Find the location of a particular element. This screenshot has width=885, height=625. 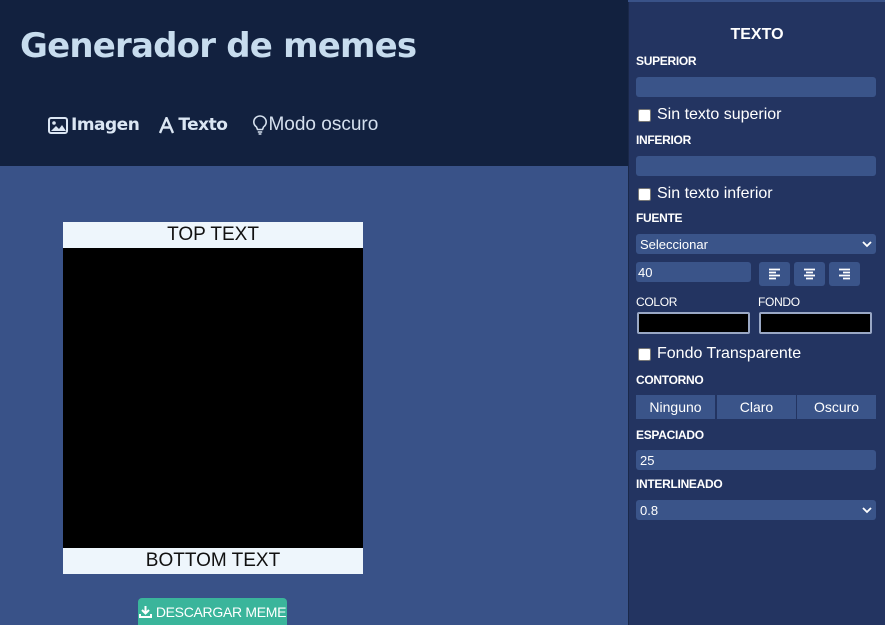

panel-title: TEXTO is located at coordinates (757, 34).